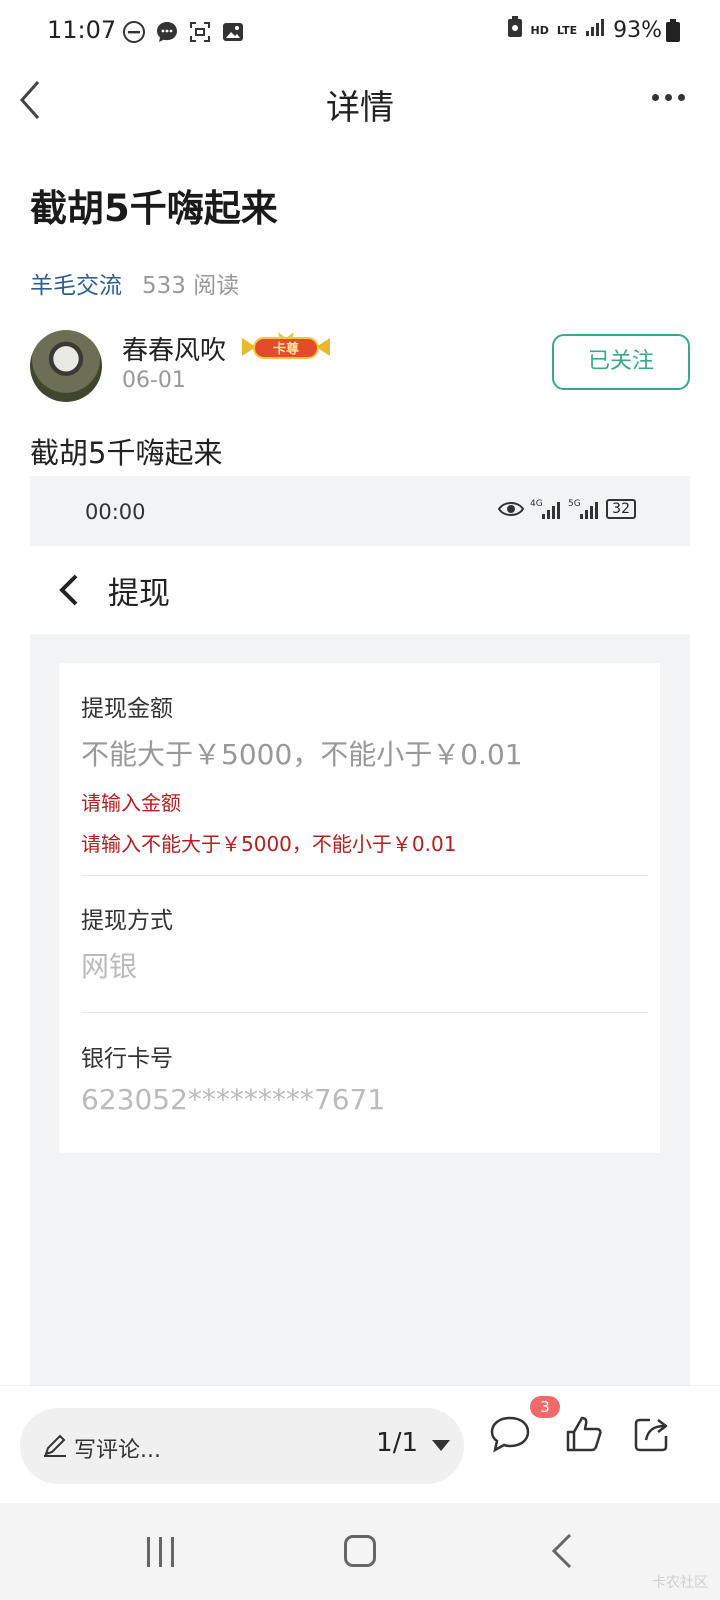  I want to click on author-row: 春春风吹 卡尊 06-01 已关注, so click(360, 366).